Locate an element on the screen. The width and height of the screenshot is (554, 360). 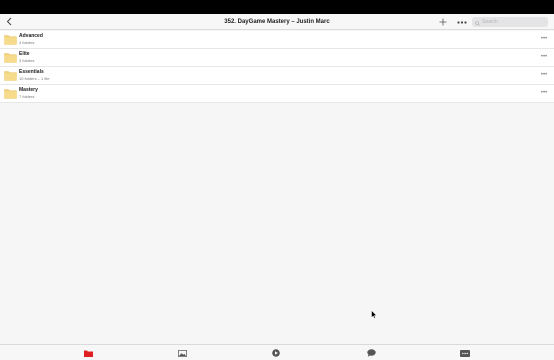
image-icon is located at coordinates (182, 353).